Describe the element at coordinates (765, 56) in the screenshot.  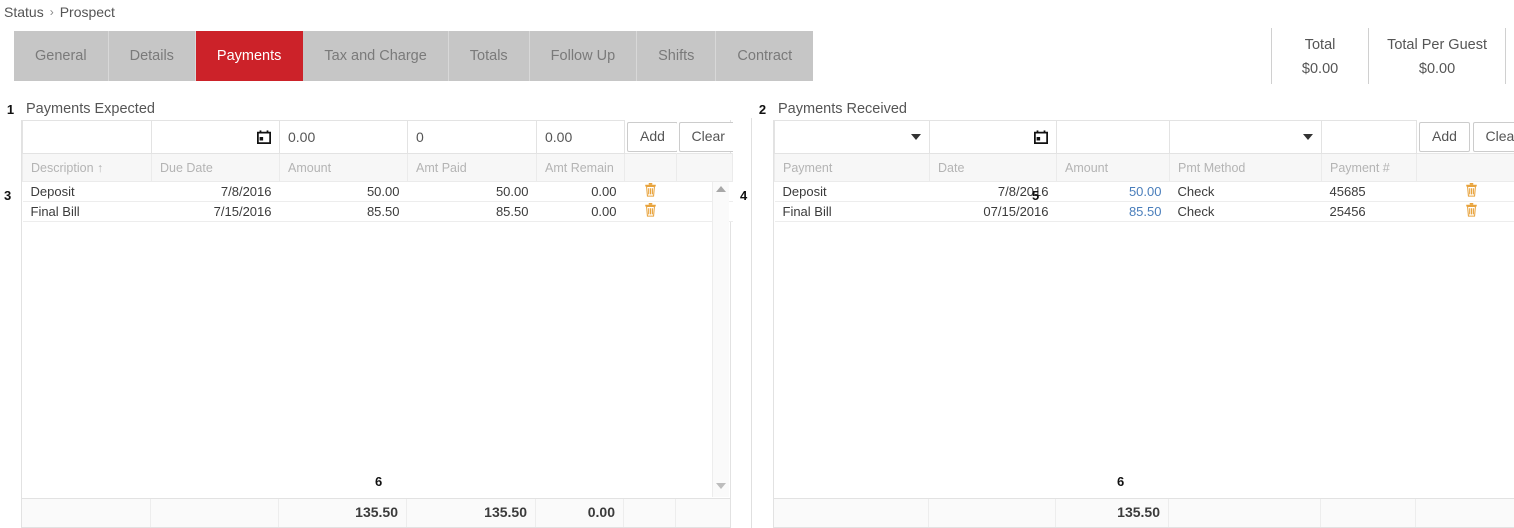
I see `tab-contract: Contract` at that location.